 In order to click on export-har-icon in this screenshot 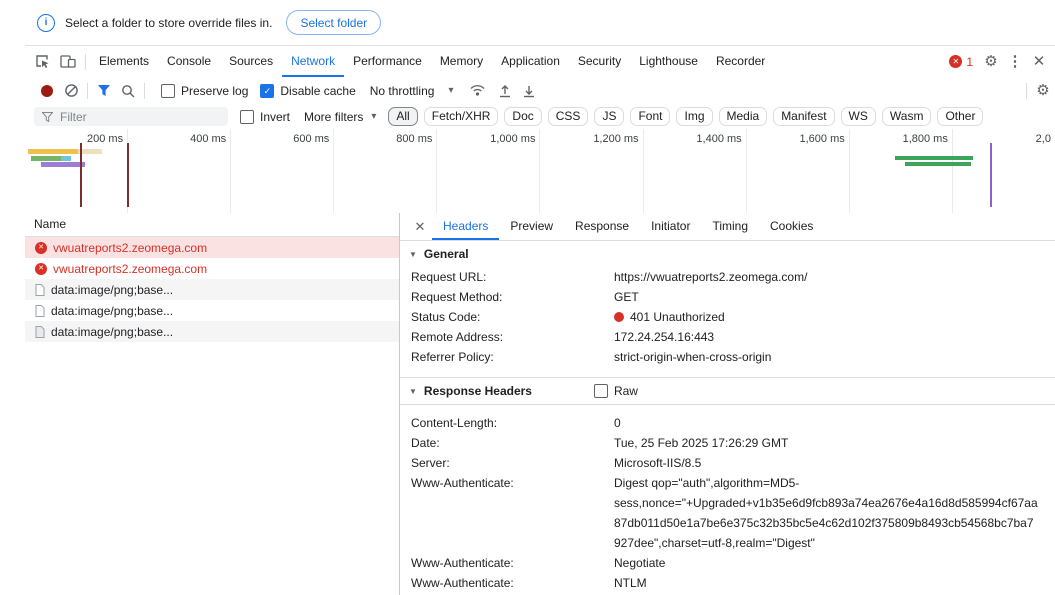, I will do `click(529, 90)`.